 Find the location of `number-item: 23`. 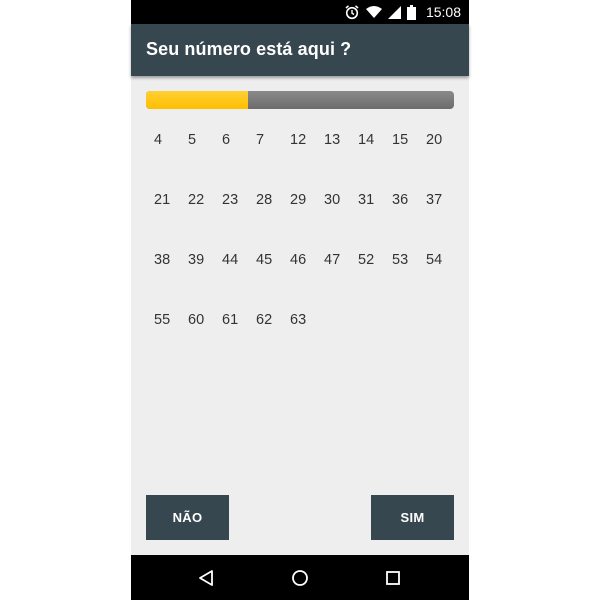

number-item: 23 is located at coordinates (230, 200).